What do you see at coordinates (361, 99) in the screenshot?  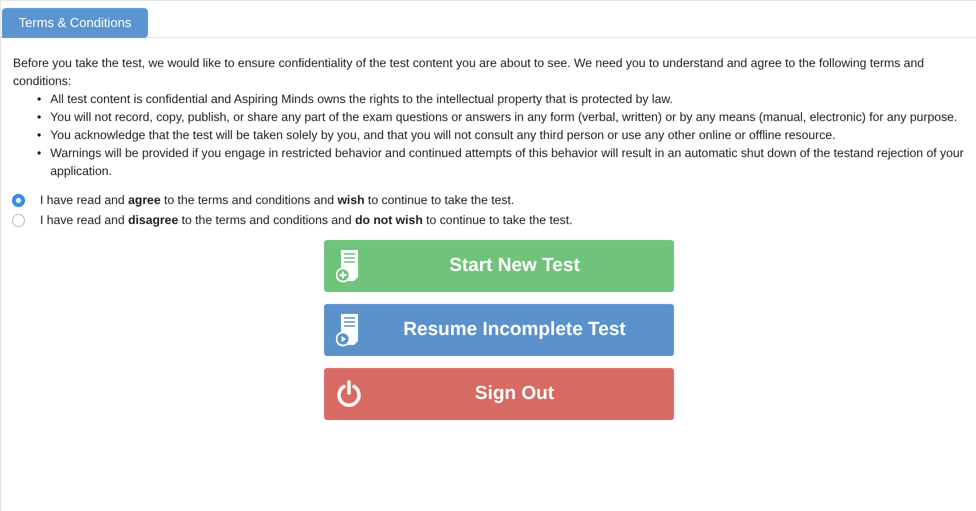 I see `term-item: All test content is confidential and Aspiring Minds owns the rights to the intellectual property that is protected by law.` at bounding box center [361, 99].